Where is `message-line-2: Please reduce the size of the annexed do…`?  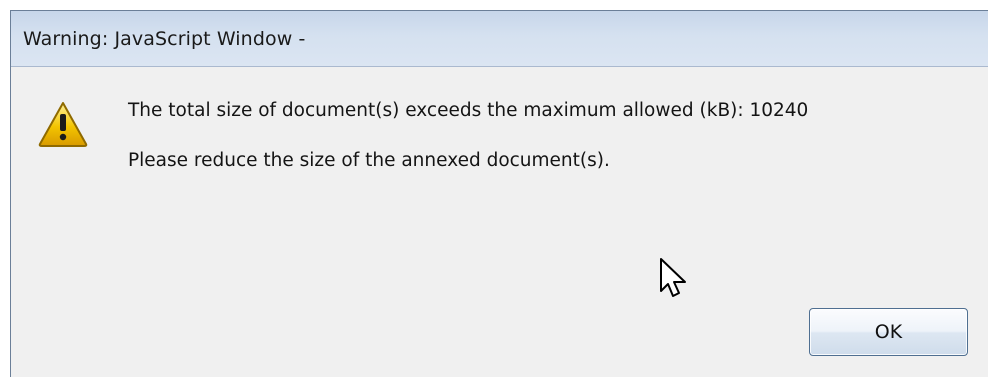 message-line-2: Please reduce the size of the annexed do… is located at coordinates (369, 161).